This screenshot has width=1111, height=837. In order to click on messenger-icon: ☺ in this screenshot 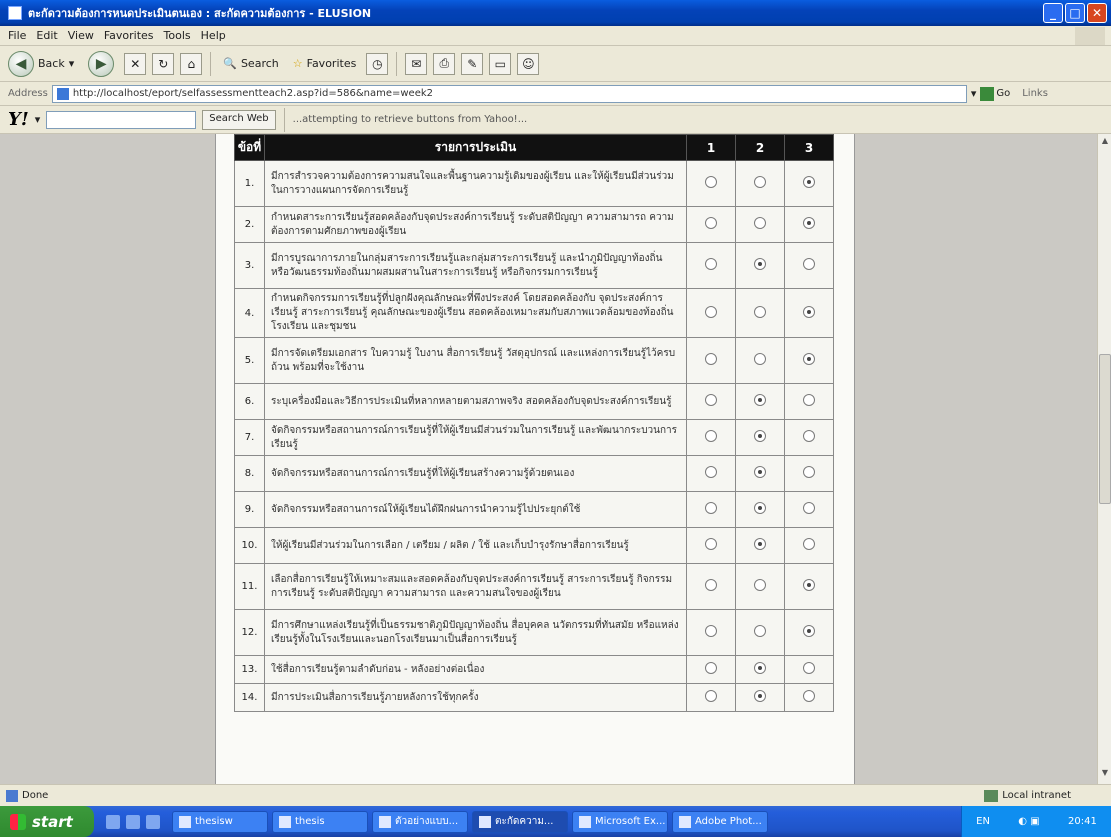, I will do `click(528, 63)`.